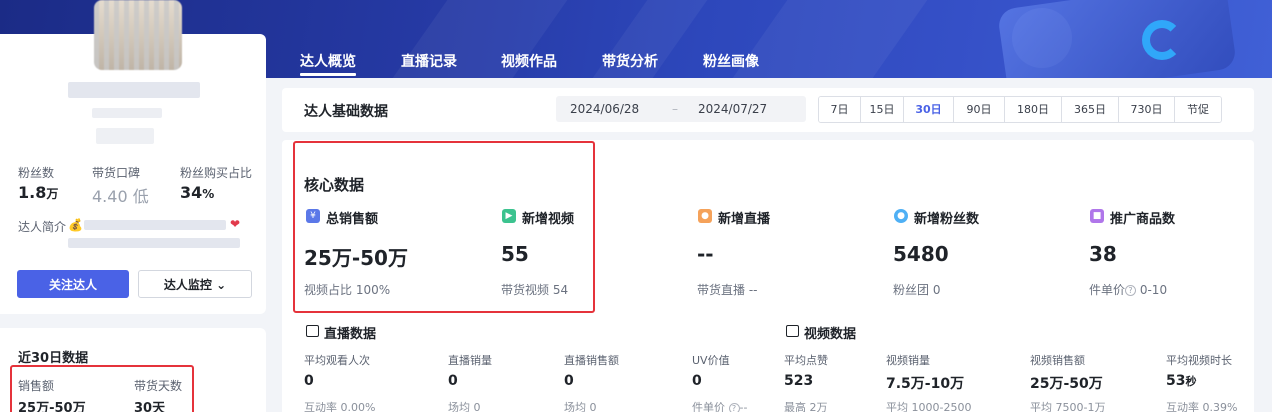  I want to click on period-30d: 30日, so click(929, 109).